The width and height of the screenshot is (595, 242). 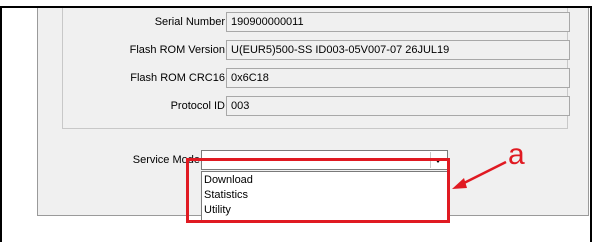 What do you see at coordinates (177, 78) in the screenshot?
I see `flash-rom-crc16-label: Flash ROM CRC16` at bounding box center [177, 78].